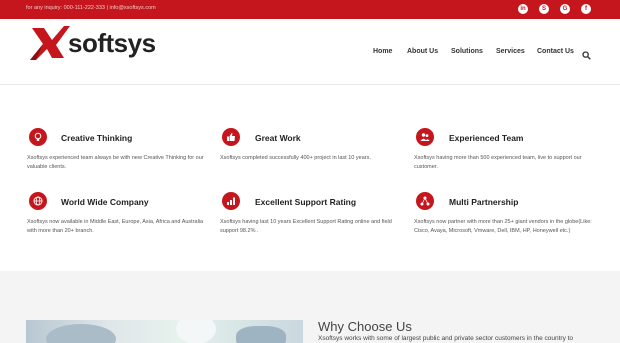 The width and height of the screenshot is (620, 343). I want to click on feature-title: Great Work, so click(278, 138).